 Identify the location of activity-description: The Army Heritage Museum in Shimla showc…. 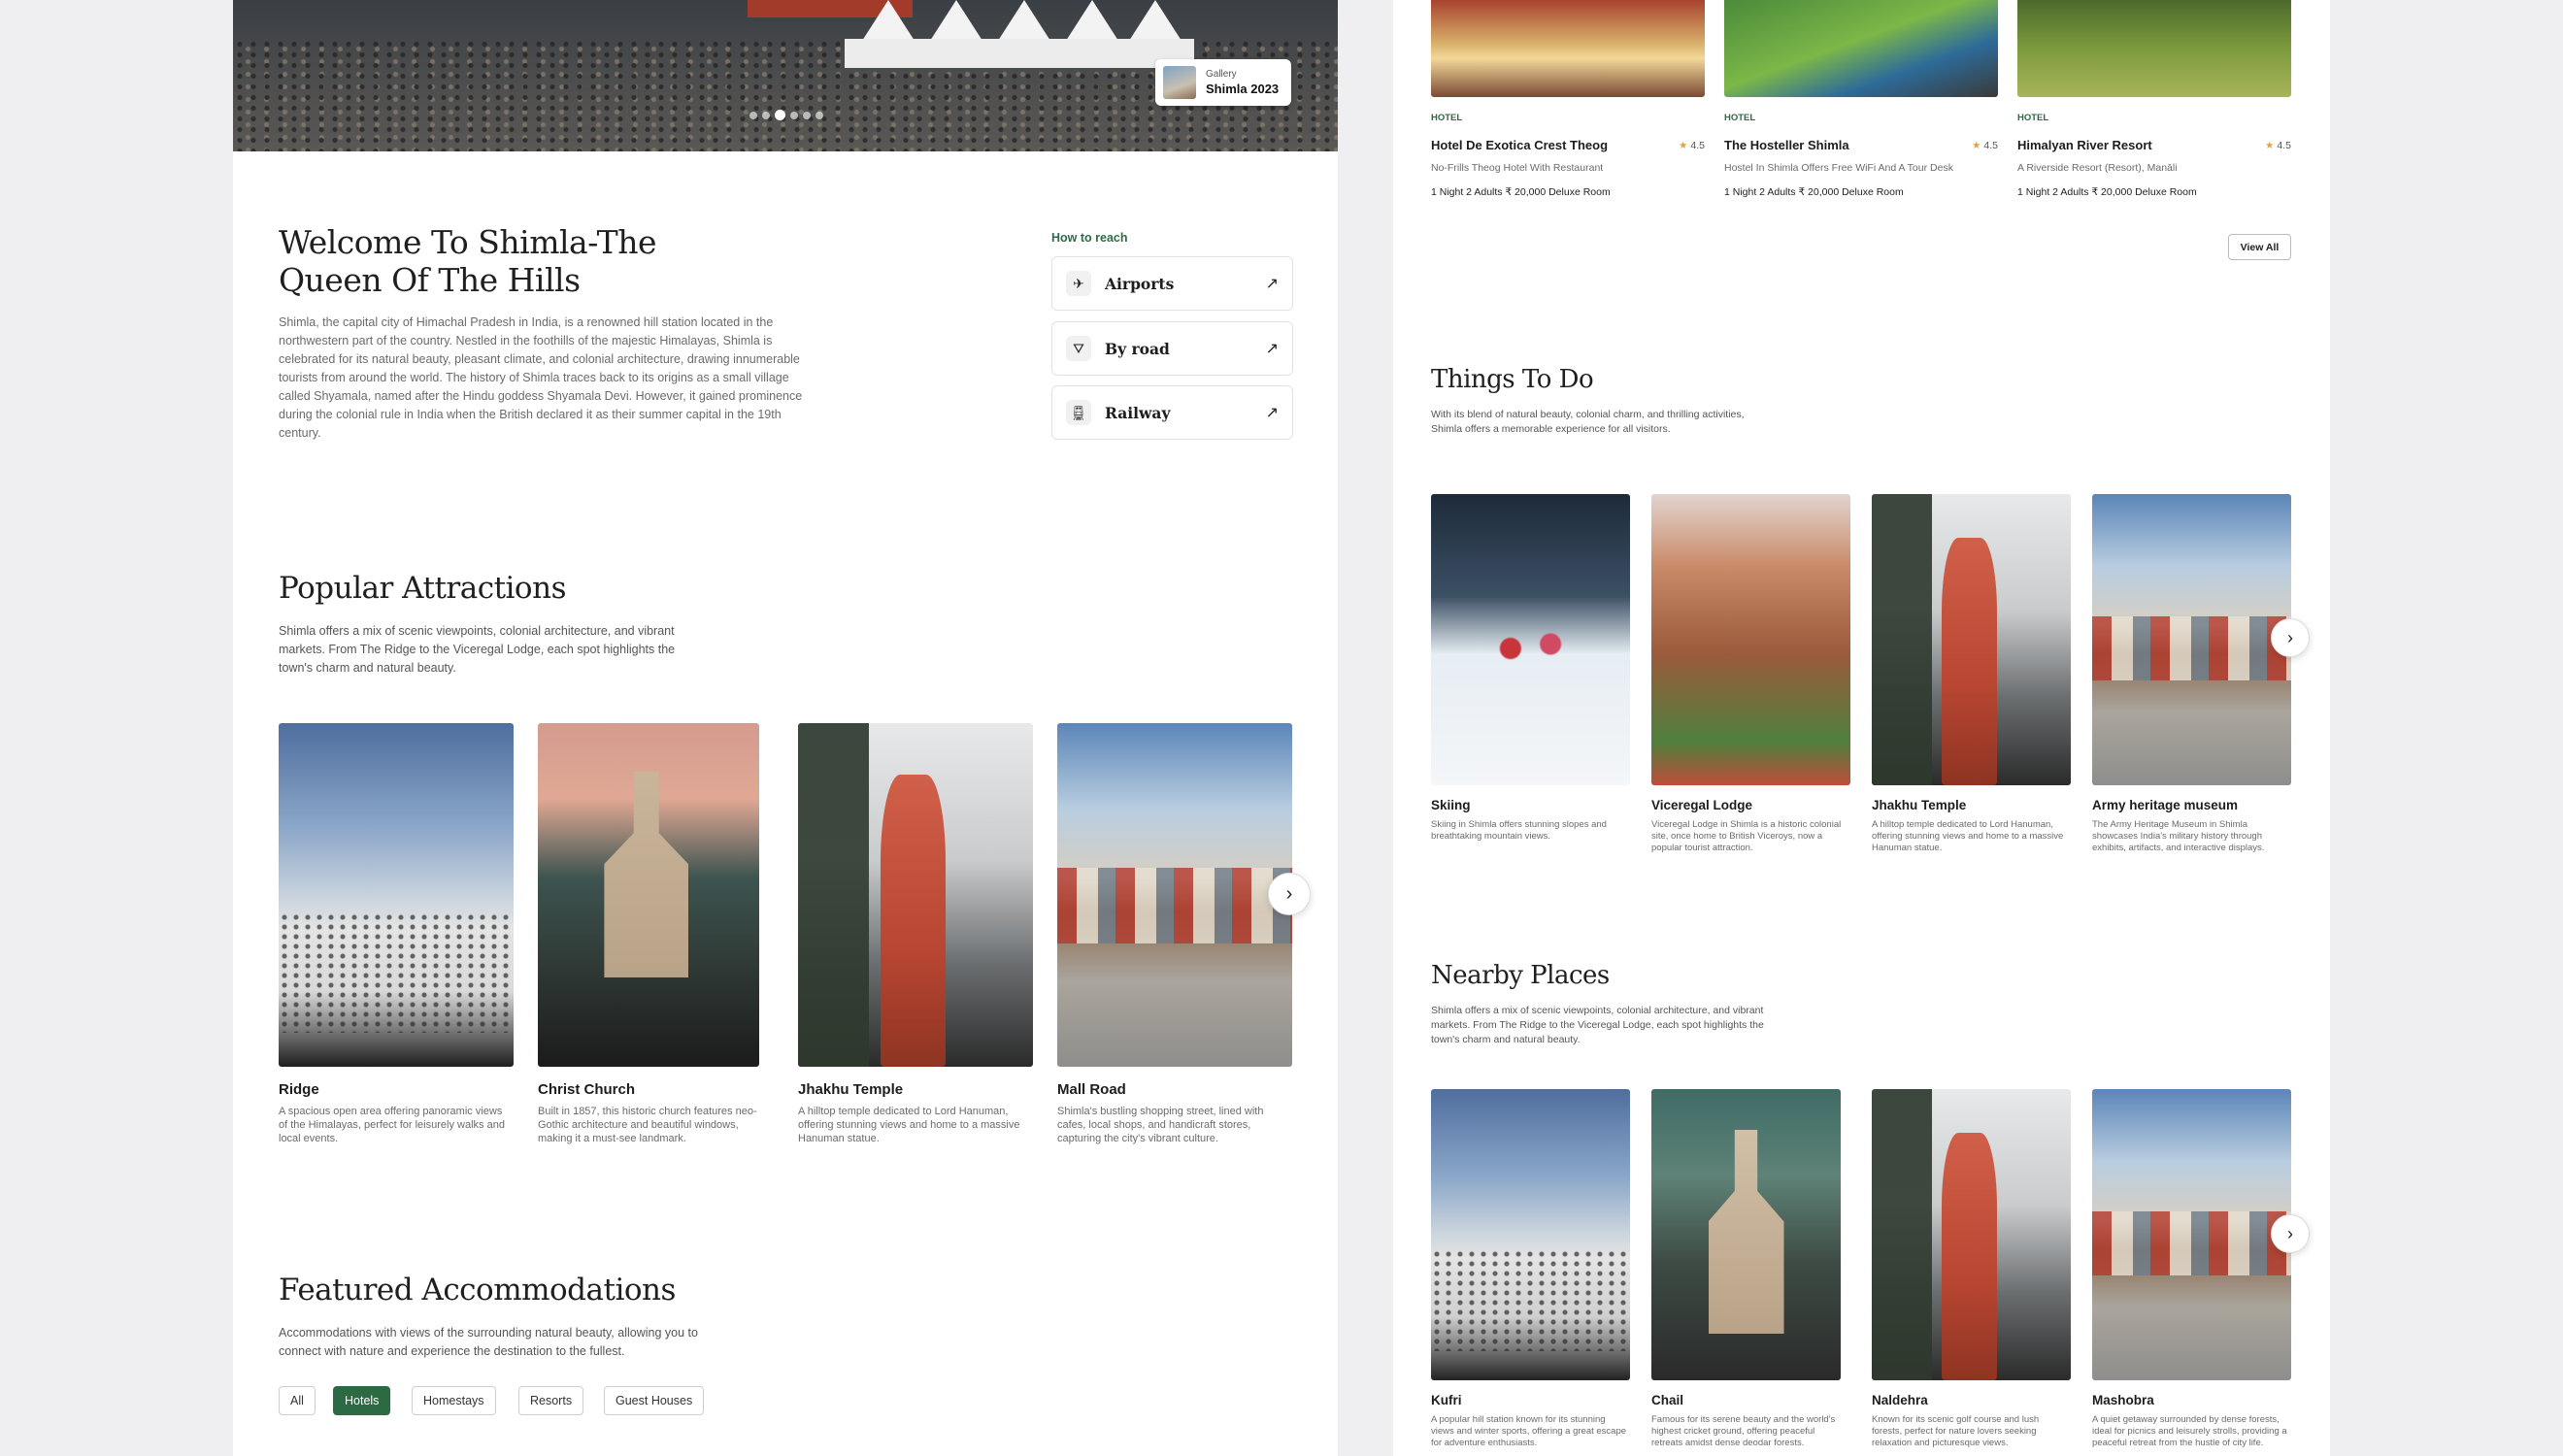
(2178, 836).